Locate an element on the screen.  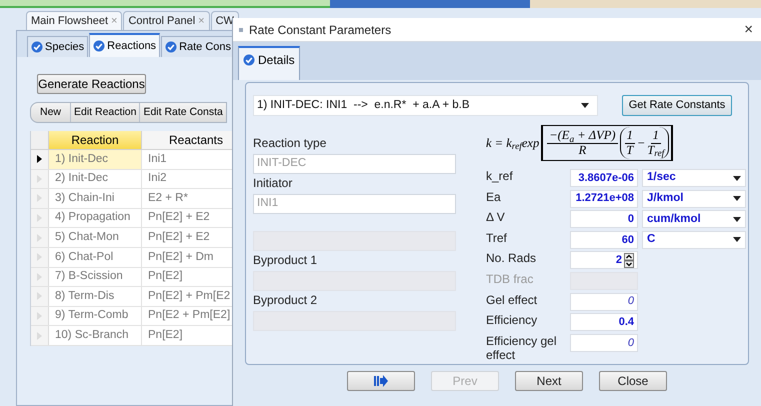
document-tab: Main Flowsheet × is located at coordinates (74, 20).